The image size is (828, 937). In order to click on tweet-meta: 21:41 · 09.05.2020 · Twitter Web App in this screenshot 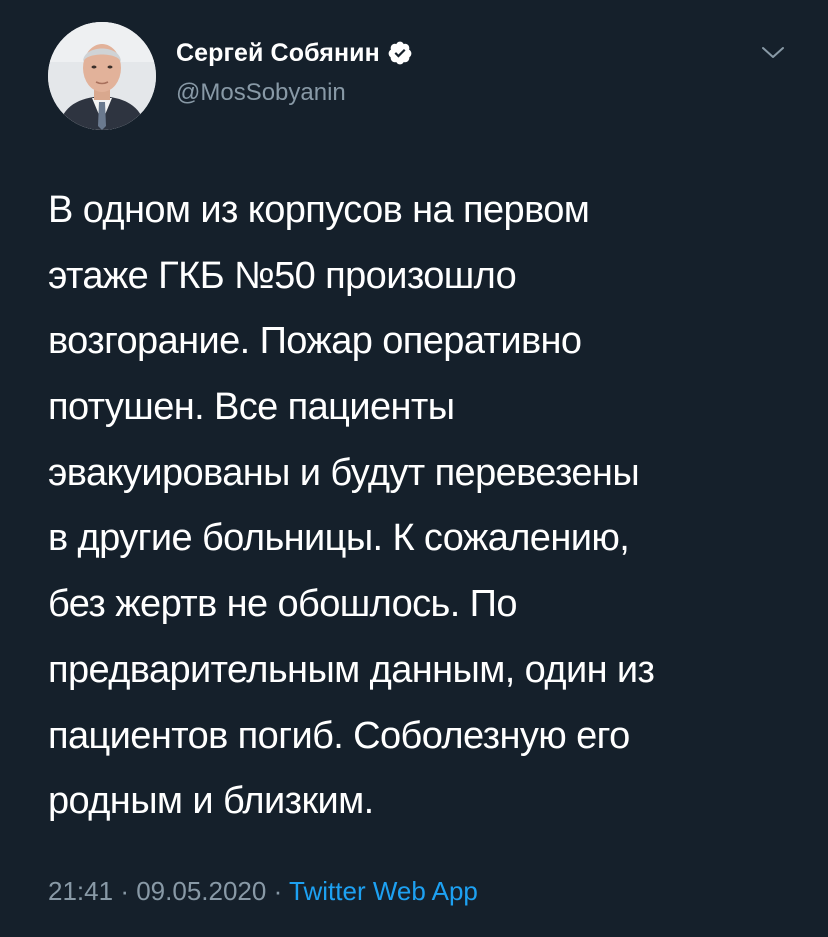, I will do `click(263, 891)`.